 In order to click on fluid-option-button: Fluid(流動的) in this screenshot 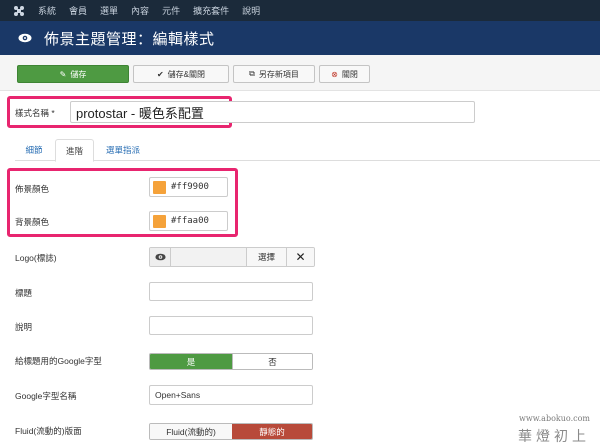, I will do `click(191, 431)`.